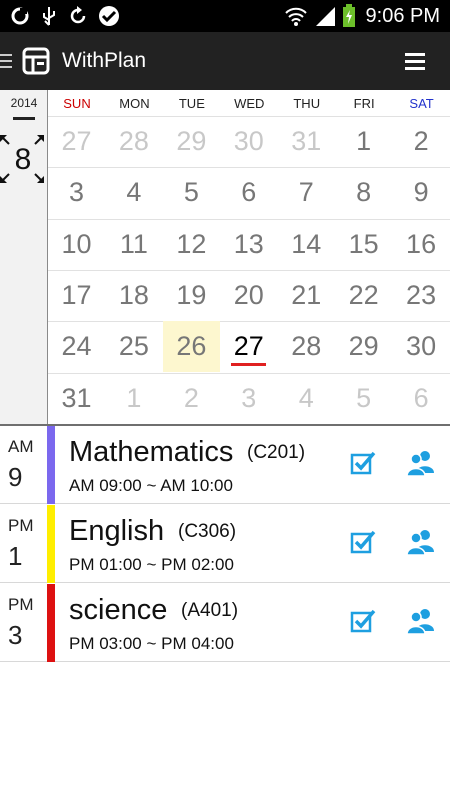 The width and height of the screenshot is (450, 800). Describe the element at coordinates (363, 192) in the screenshot. I see `day-cell: 8` at that location.